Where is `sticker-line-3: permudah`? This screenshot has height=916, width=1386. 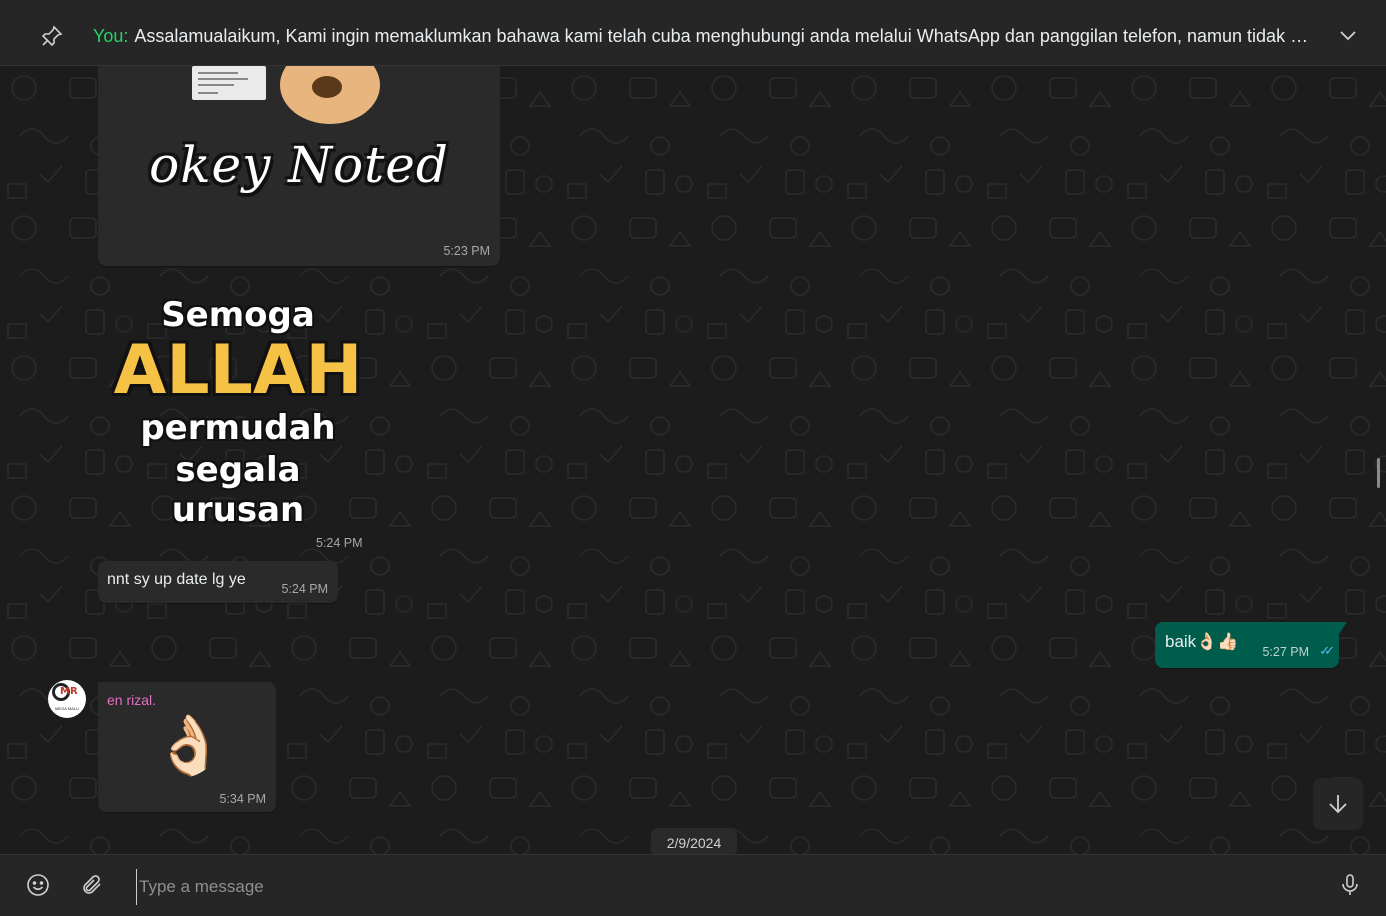
sticker-line-3: permudah is located at coordinates (238, 428).